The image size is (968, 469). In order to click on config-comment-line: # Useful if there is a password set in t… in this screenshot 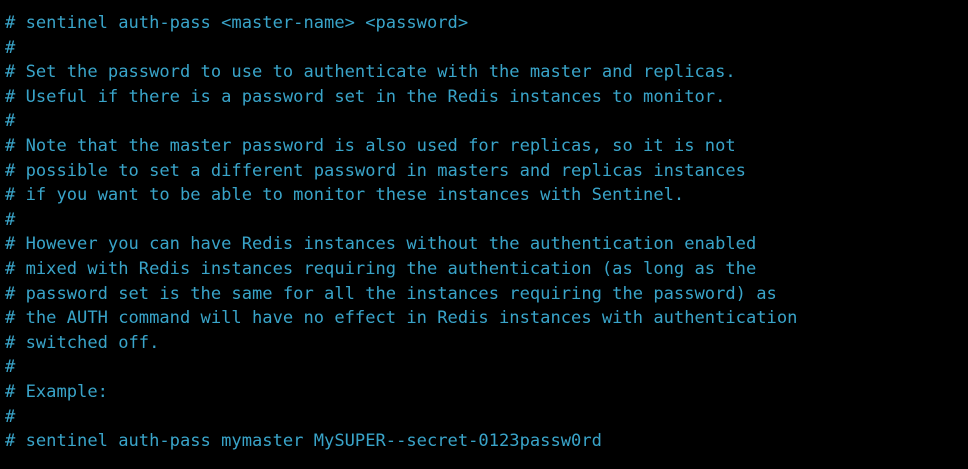, I will do `click(365, 96)`.